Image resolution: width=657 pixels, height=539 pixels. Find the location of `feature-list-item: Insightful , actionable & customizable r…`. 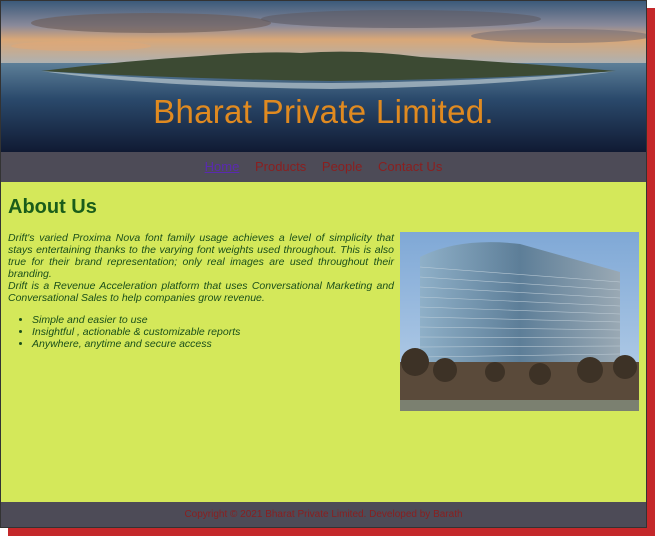

feature-list-item: Insightful , actionable & customizable r… is located at coordinates (225, 332).